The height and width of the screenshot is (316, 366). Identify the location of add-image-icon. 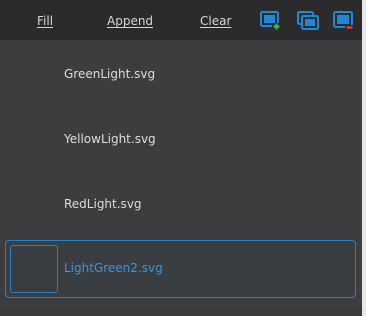
(271, 21).